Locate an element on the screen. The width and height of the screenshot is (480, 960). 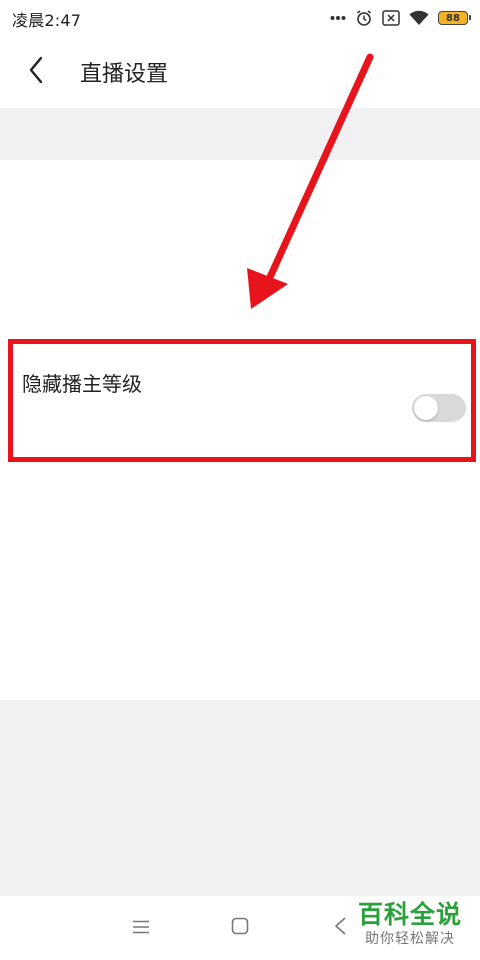
menu-icon is located at coordinates (141, 928).